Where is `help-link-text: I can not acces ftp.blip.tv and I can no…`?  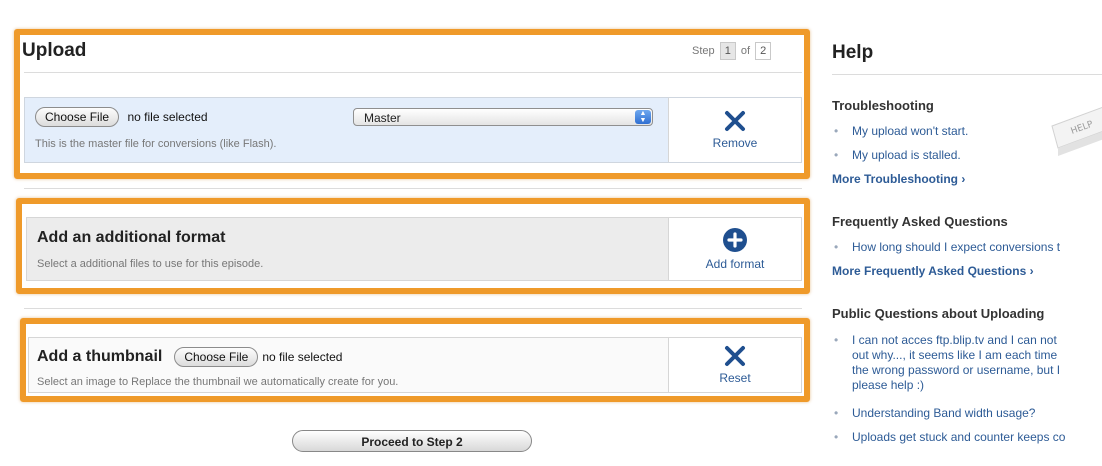 help-link-text: I can not acces ftp.blip.tv and I can no… is located at coordinates (954, 340).